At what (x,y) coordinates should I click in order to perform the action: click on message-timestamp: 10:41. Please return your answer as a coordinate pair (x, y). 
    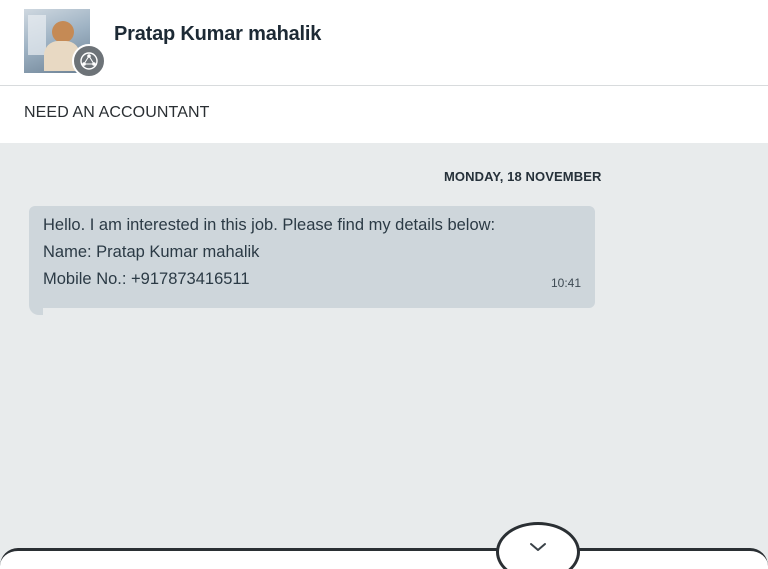
    Looking at the image, I should click on (565, 283).